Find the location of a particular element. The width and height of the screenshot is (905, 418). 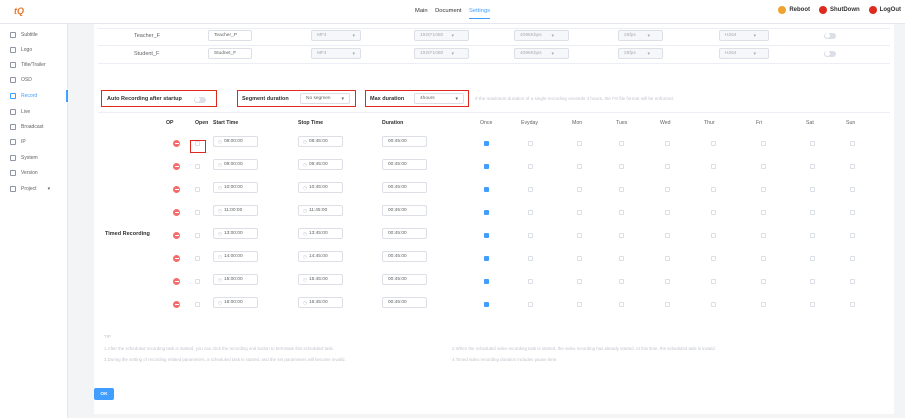

sidebar-item-subtitle: Subtitle is located at coordinates (34, 35).